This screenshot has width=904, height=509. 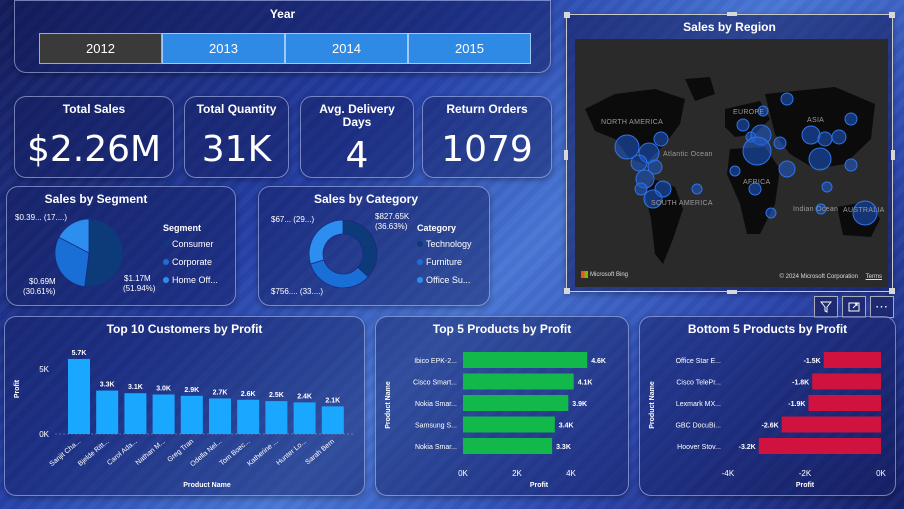 I want to click on kpi-total-sales: Total Sales $2.26M, so click(x=94, y=137).